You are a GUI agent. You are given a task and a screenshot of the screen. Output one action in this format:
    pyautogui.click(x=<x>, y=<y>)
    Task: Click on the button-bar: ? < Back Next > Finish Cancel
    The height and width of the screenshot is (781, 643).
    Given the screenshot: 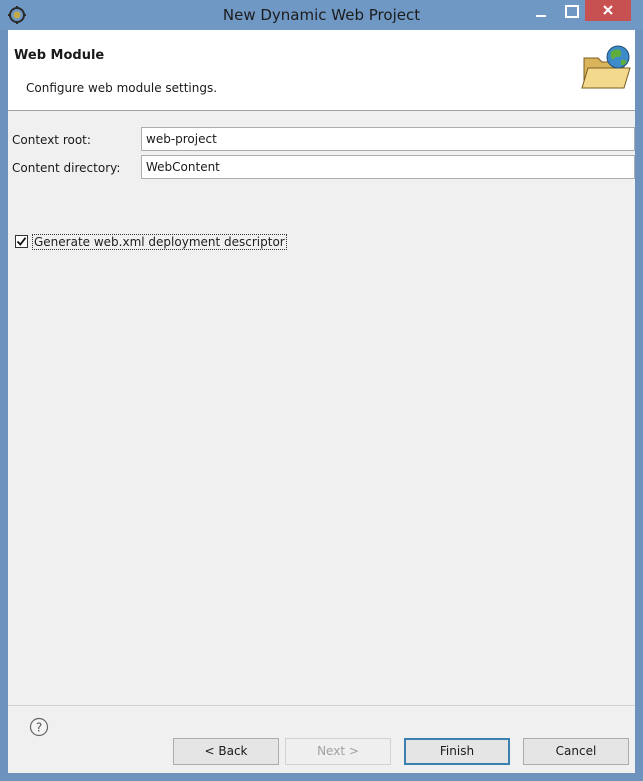 What is the action you would take?
    pyautogui.click(x=321, y=739)
    